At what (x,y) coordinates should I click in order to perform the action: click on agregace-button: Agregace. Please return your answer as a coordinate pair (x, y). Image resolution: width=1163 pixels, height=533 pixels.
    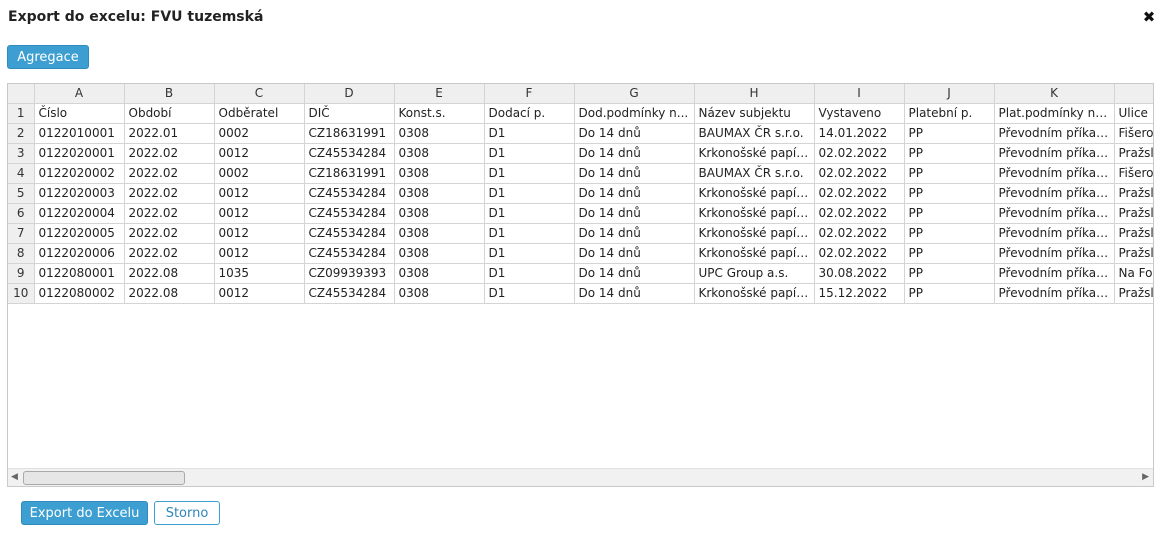
    Looking at the image, I should click on (48, 57).